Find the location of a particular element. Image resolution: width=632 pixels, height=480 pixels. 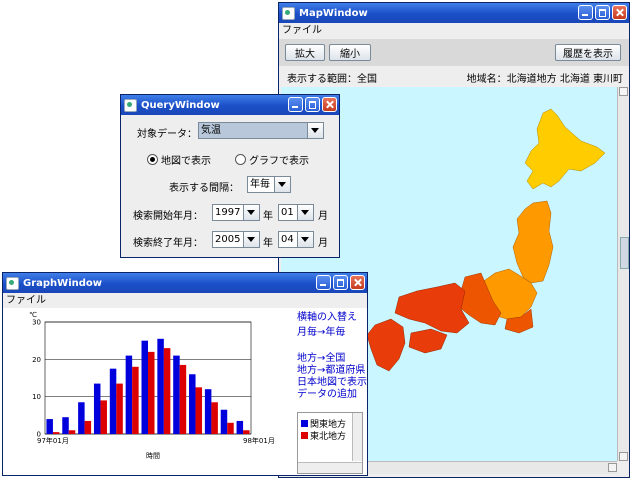

interval-value: 年毎 is located at coordinates (260, 184).